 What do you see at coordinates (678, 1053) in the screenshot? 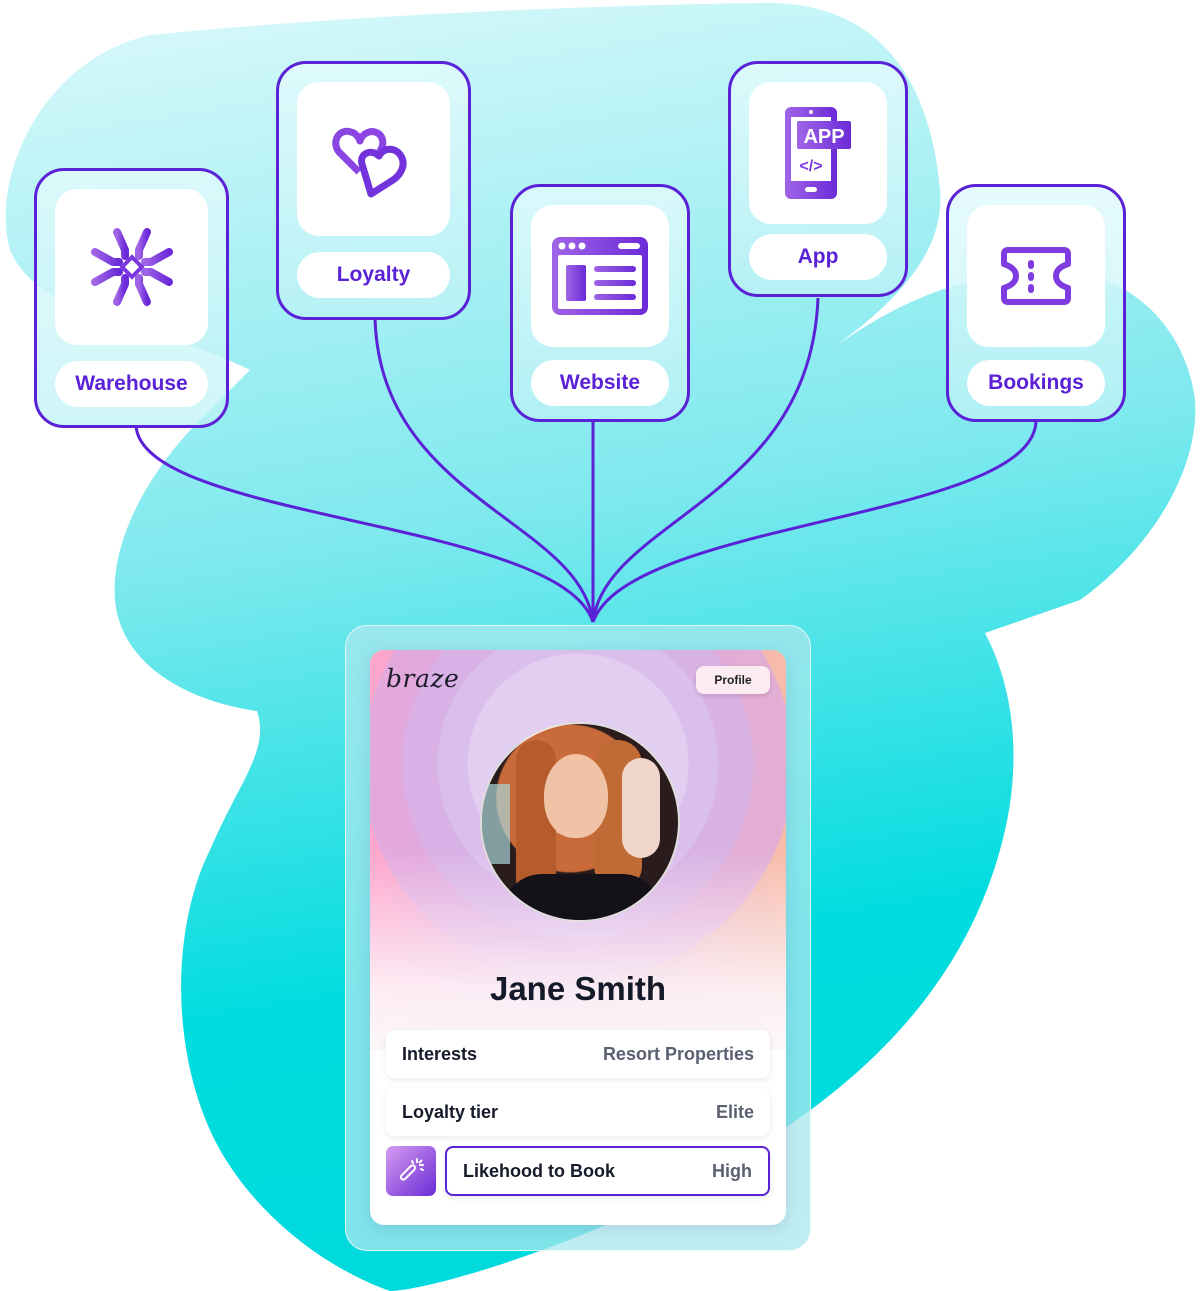
I see `attribute-value: Resort Properties` at bounding box center [678, 1053].